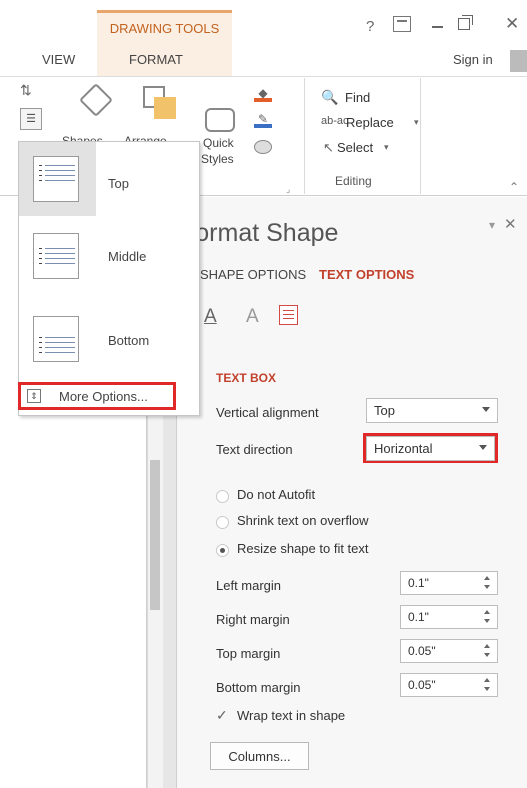  What do you see at coordinates (288, 315) in the screenshot?
I see `textbox-icon` at bounding box center [288, 315].